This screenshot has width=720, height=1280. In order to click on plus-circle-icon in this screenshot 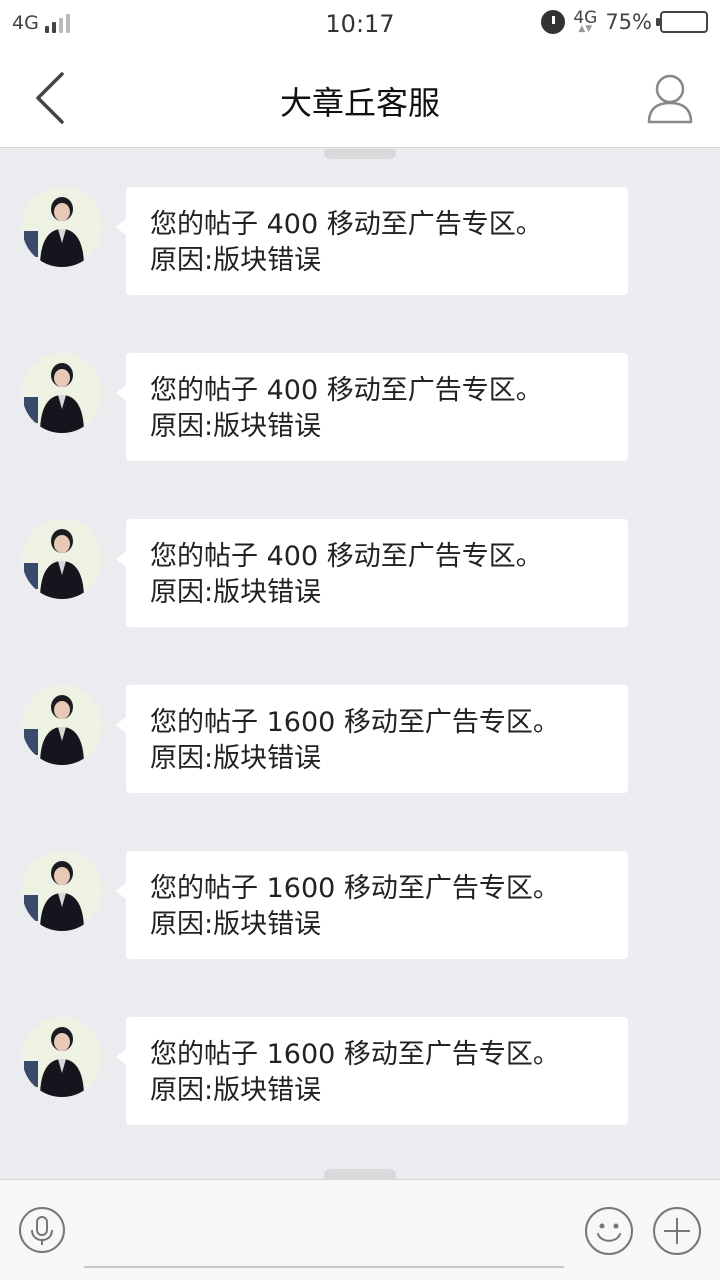, I will do `click(677, 1231)`.